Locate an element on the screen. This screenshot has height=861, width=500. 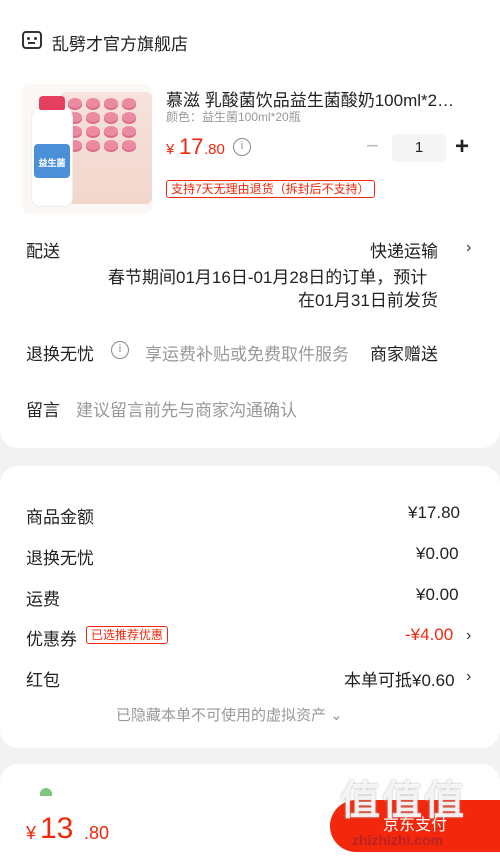
coupon-value: -¥4.00 is located at coordinates (429, 635).